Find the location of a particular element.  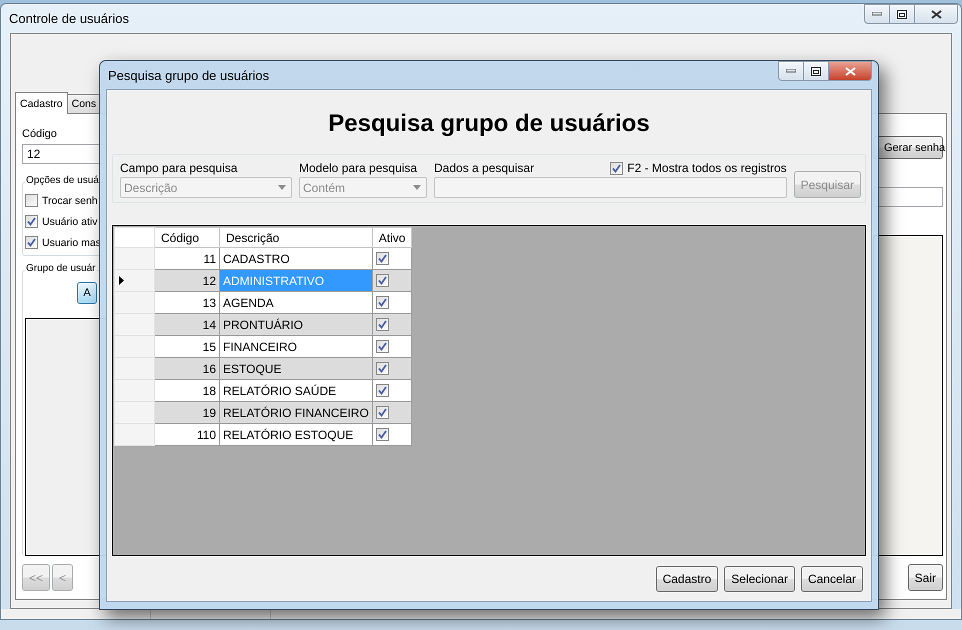

row-pointer-icon is located at coordinates (121, 280).